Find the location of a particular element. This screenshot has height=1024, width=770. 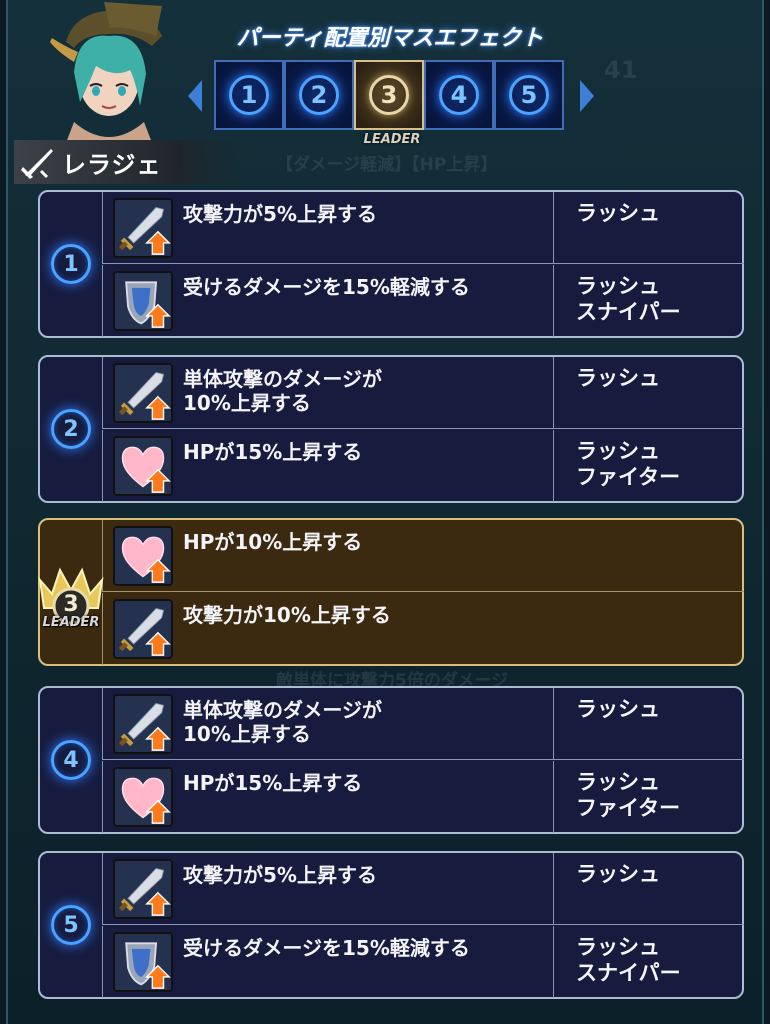

tab-number: 5 is located at coordinates (529, 95).